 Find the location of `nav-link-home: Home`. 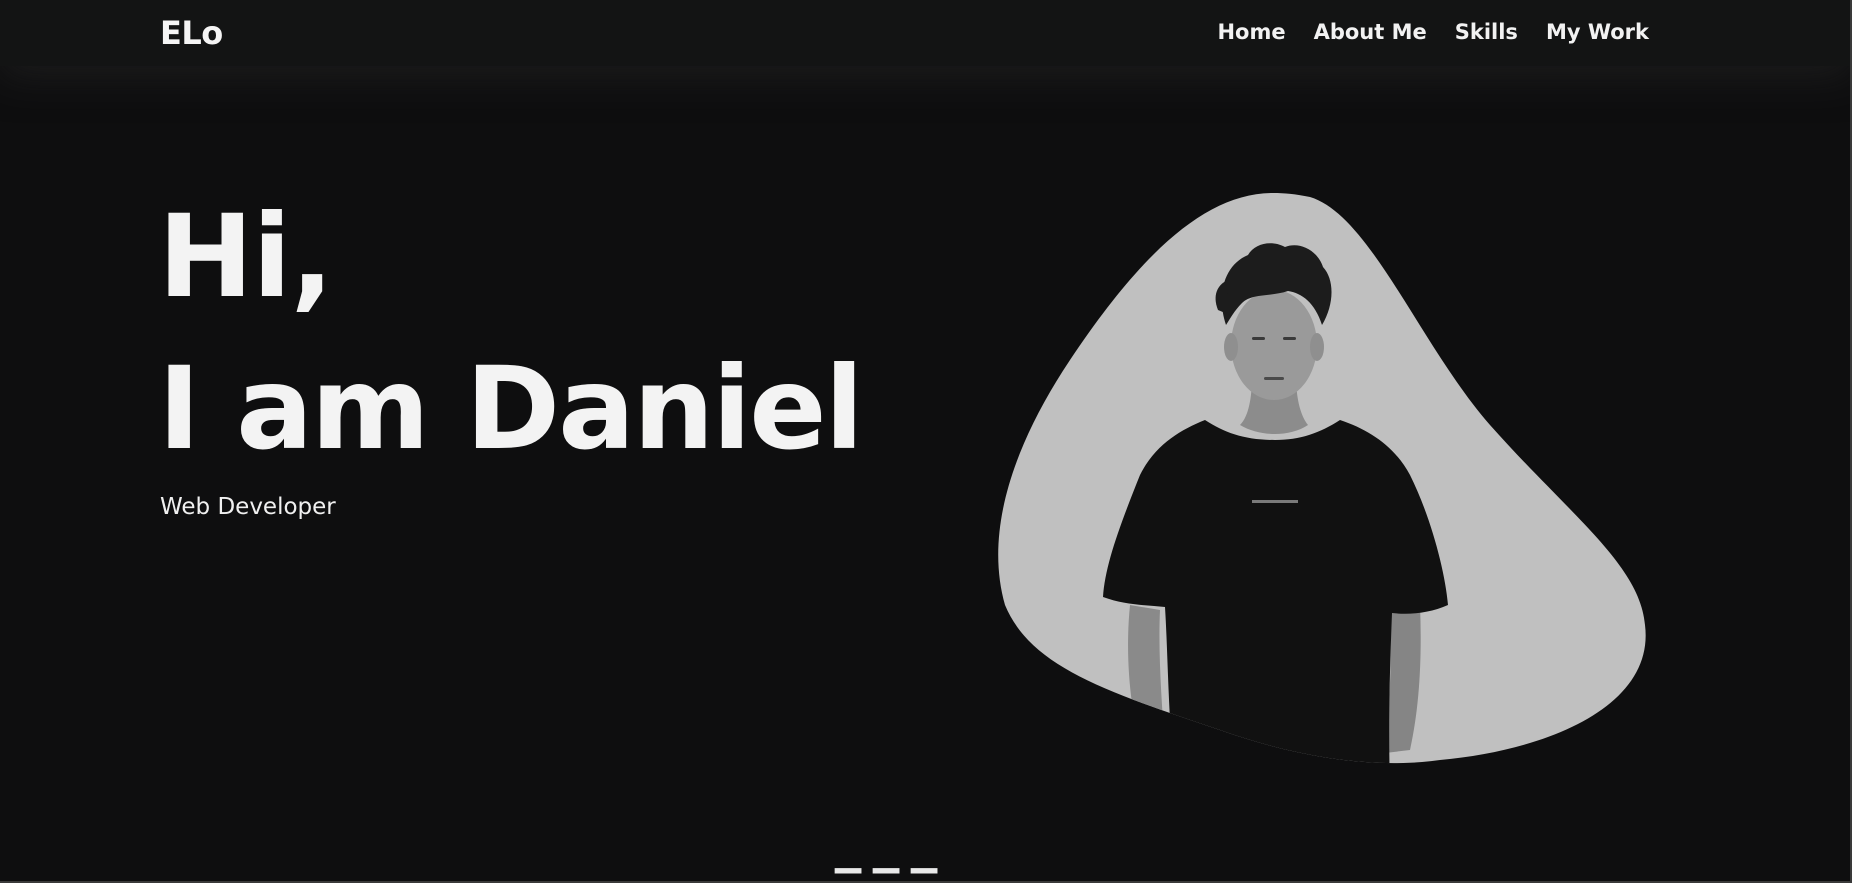

nav-link-home: Home is located at coordinates (1251, 32).